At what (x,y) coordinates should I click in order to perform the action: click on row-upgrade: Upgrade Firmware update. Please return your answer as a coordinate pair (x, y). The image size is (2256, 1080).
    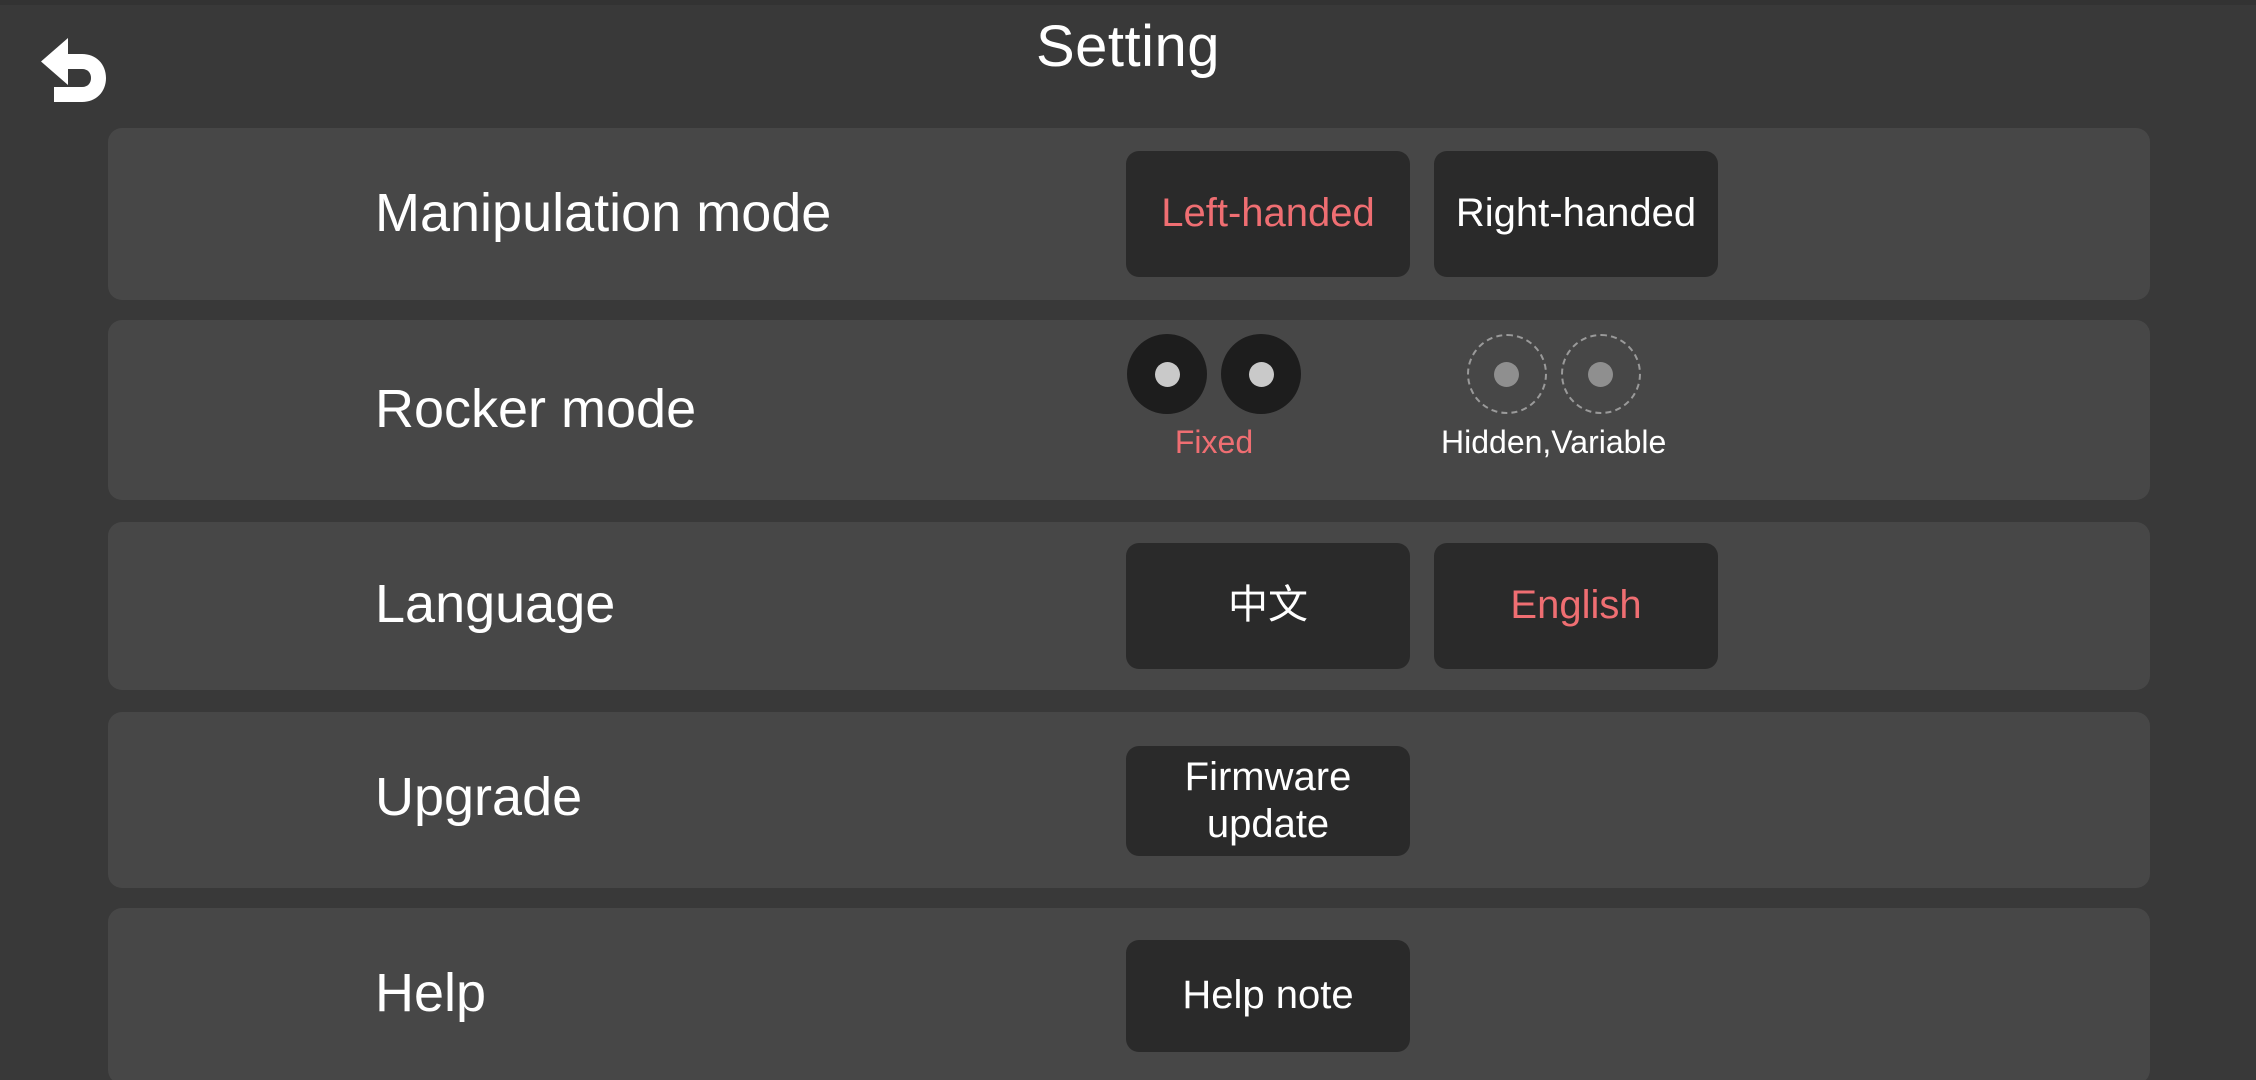
    Looking at the image, I should click on (1129, 800).